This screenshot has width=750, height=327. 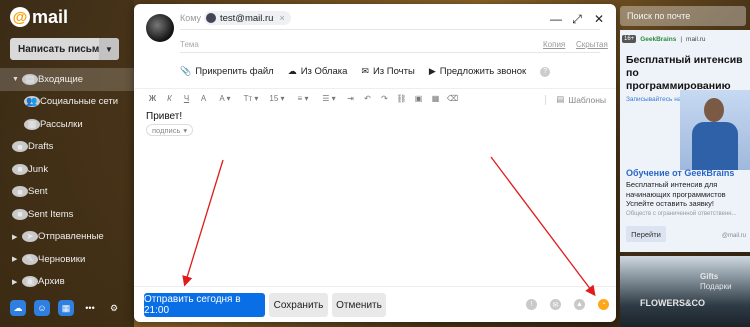 What do you see at coordinates (152, 99) in the screenshot?
I see `bold-icon: Ж` at bounding box center [152, 99].